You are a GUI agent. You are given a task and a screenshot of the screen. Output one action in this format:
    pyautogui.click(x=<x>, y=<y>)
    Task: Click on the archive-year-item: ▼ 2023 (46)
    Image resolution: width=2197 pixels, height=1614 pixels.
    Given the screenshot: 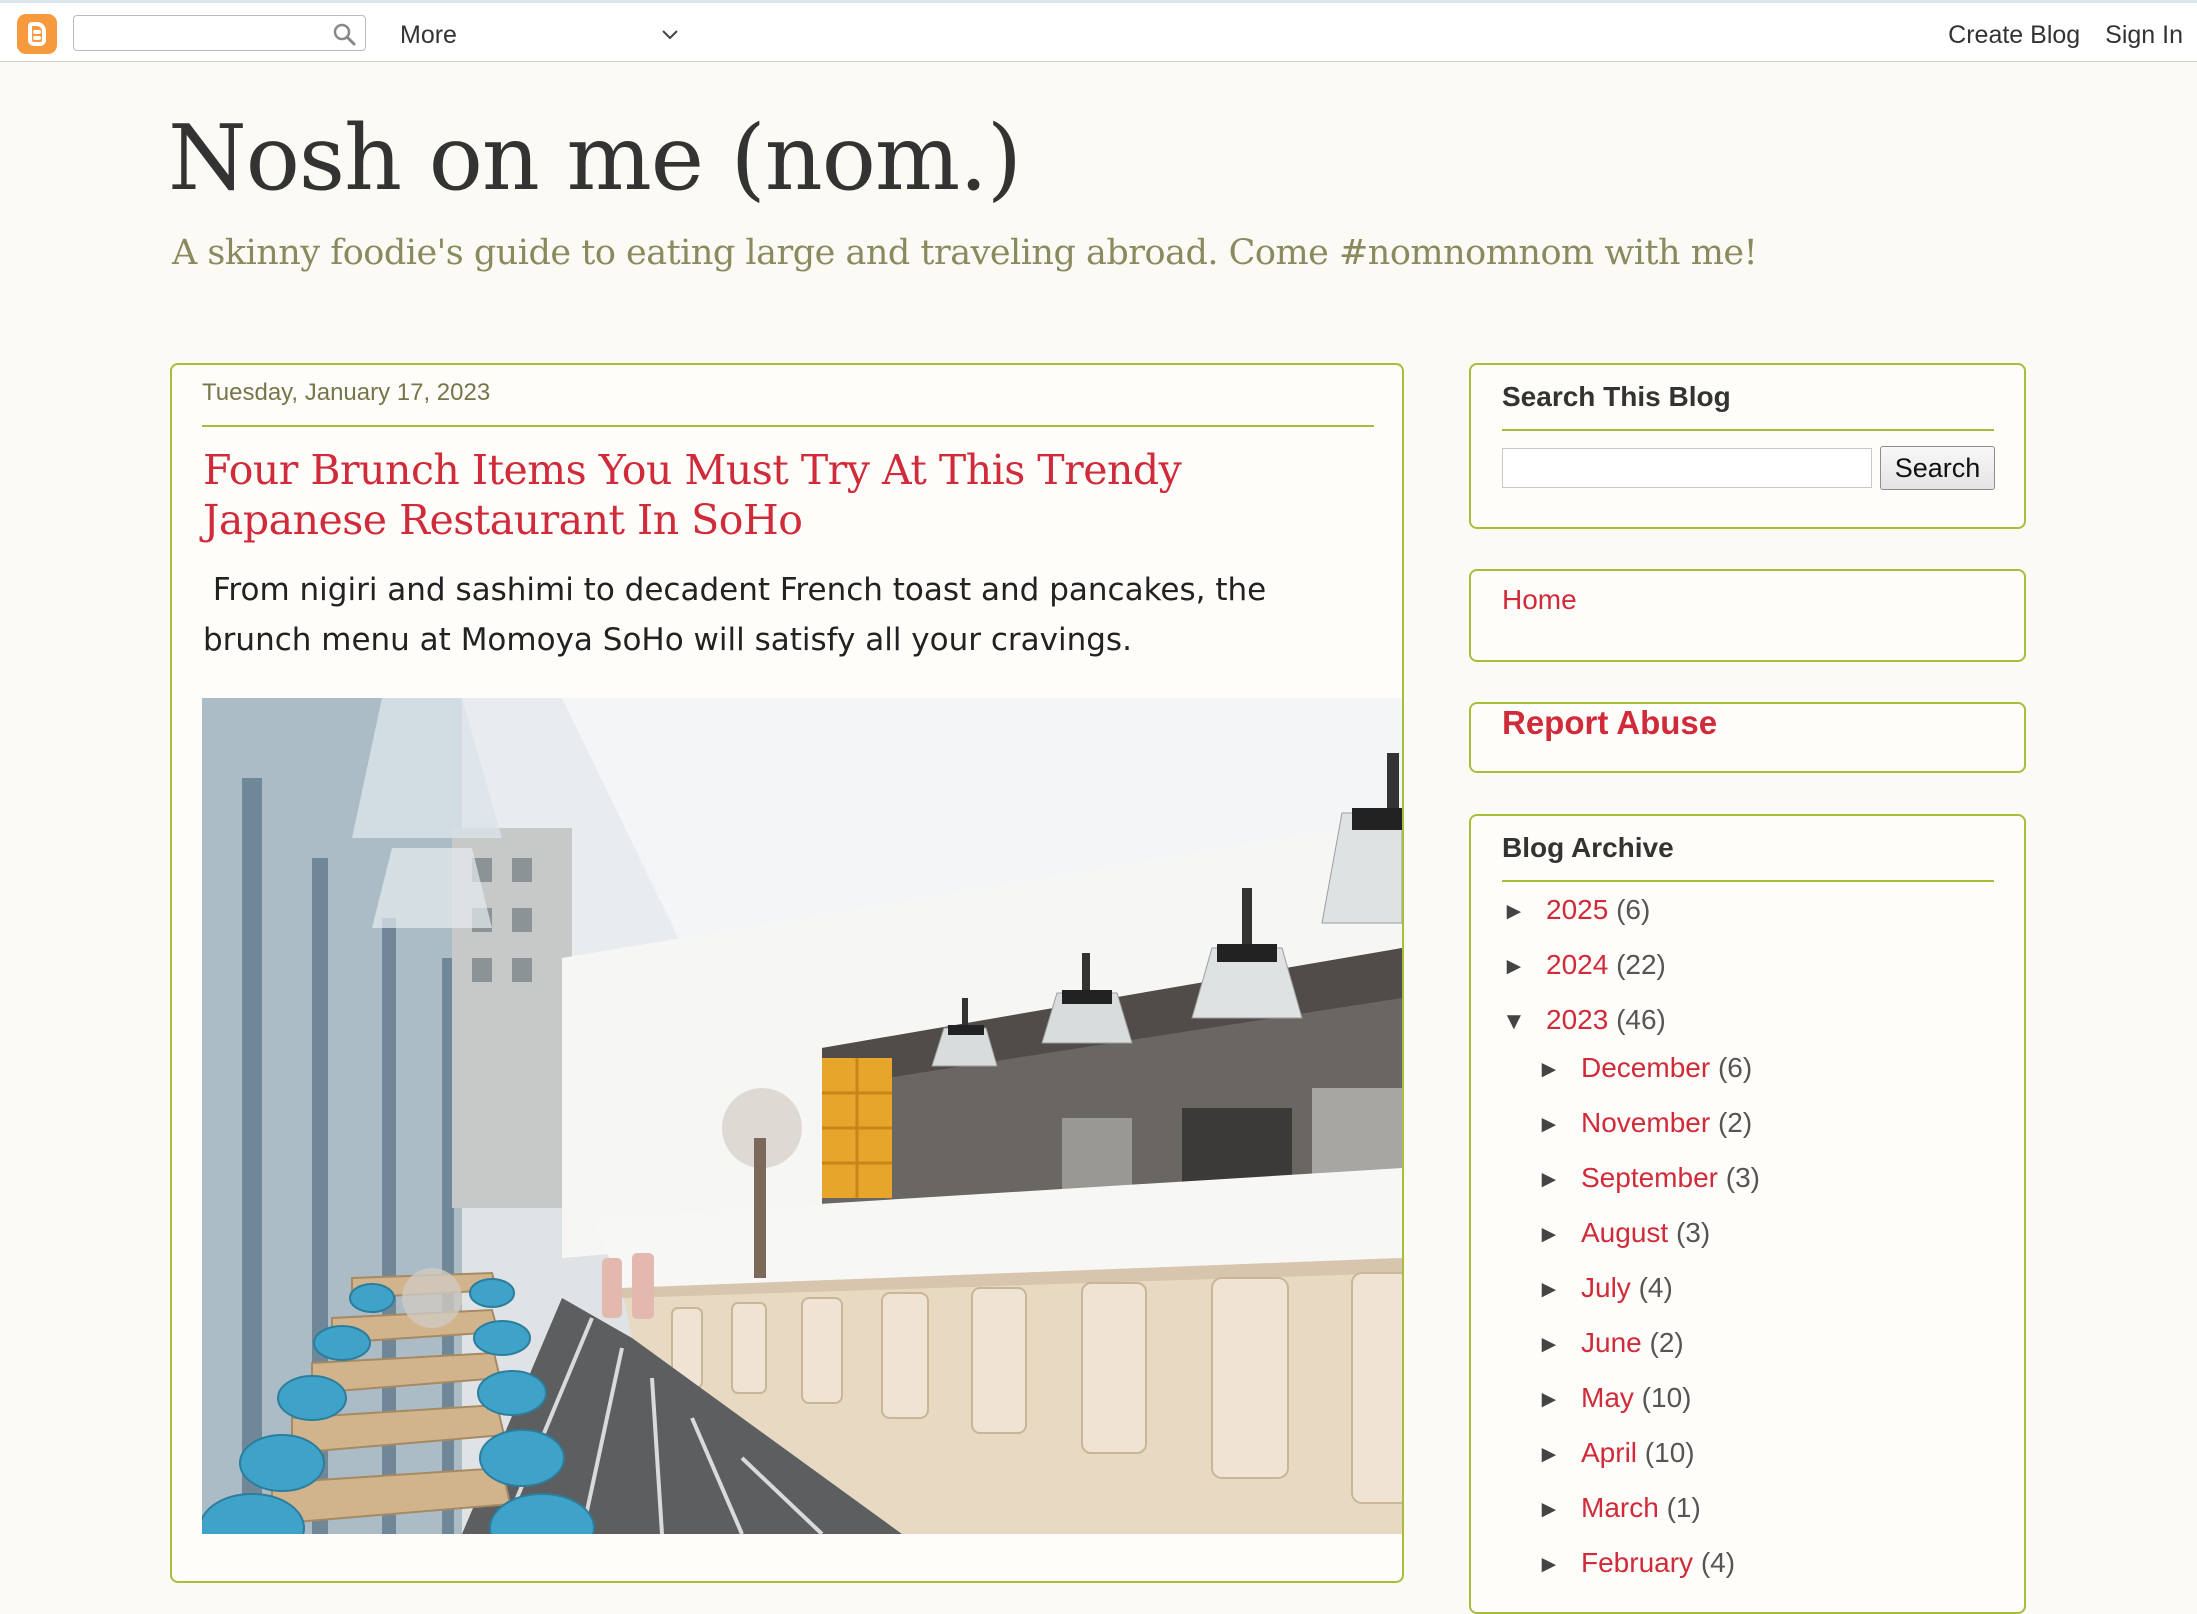 What is the action you would take?
    pyautogui.click(x=1584, y=1020)
    